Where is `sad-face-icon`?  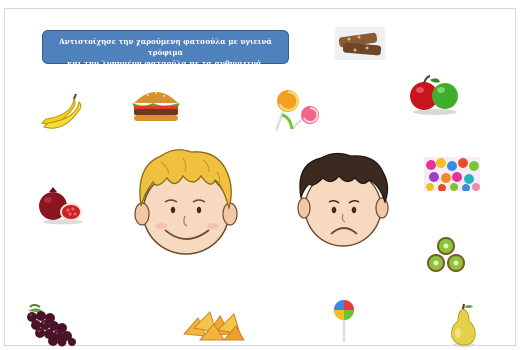 sad-face-icon is located at coordinates (341, 200).